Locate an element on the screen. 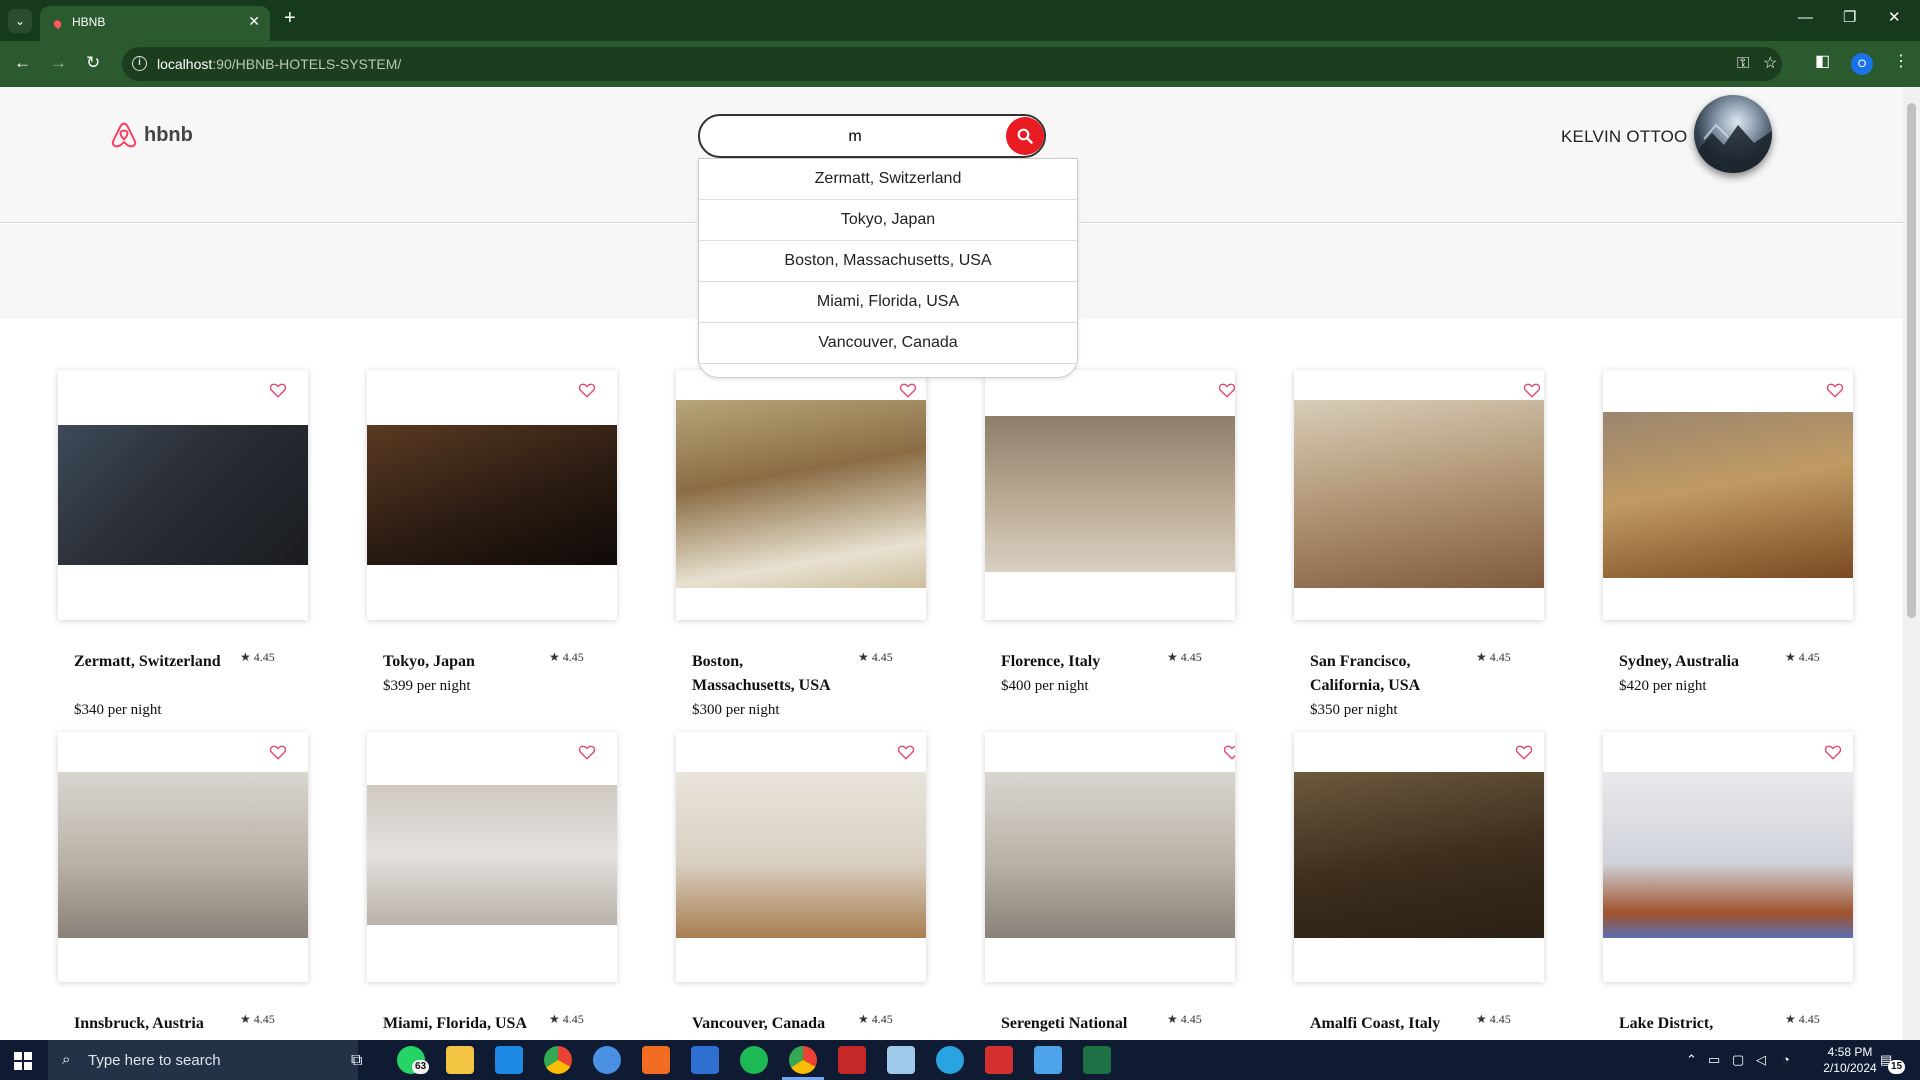  forward-icon: → is located at coordinates (58, 63).